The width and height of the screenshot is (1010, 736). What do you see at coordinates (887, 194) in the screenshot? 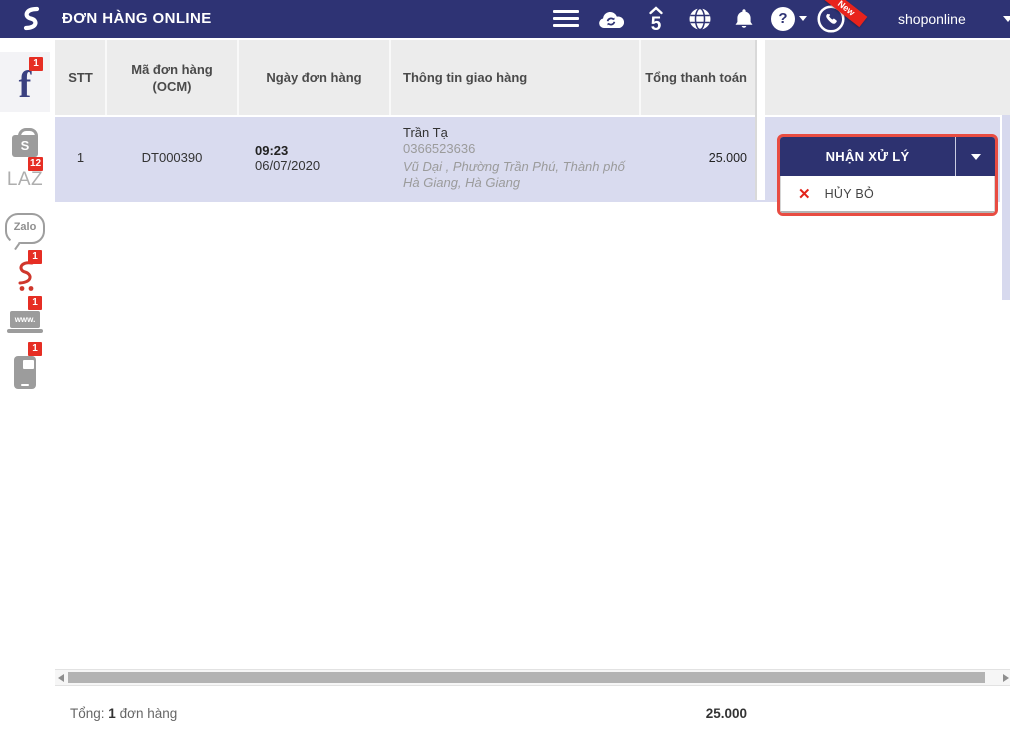
I see `cancel-order-menu-item: ✕ HỦY BỎ` at bounding box center [887, 194].